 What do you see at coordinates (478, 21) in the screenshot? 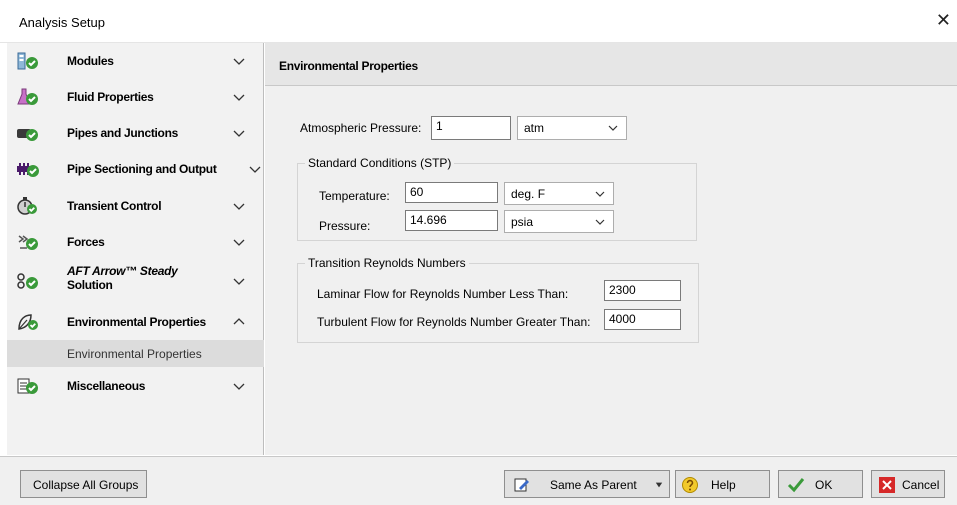
I see `window-titlebar: Analysis Setup ✕` at bounding box center [478, 21].